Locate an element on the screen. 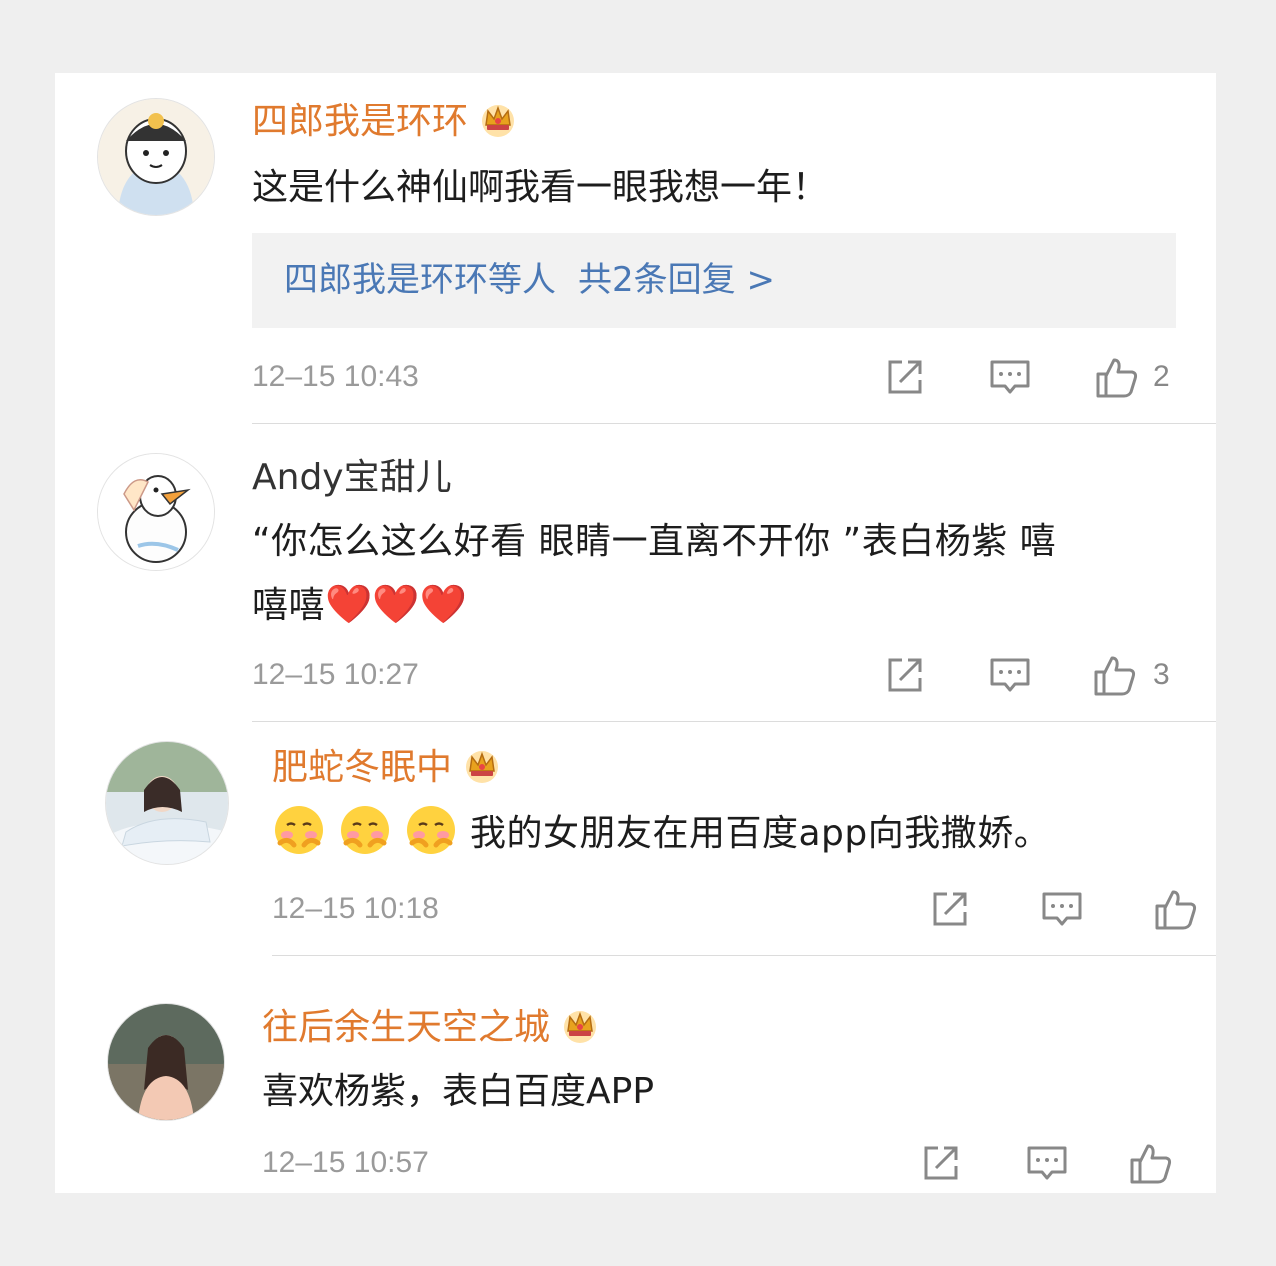 Image resolution: width=1276 pixels, height=1266 pixels. replies-count-link: 共2条回复 > is located at coordinates (676, 280).